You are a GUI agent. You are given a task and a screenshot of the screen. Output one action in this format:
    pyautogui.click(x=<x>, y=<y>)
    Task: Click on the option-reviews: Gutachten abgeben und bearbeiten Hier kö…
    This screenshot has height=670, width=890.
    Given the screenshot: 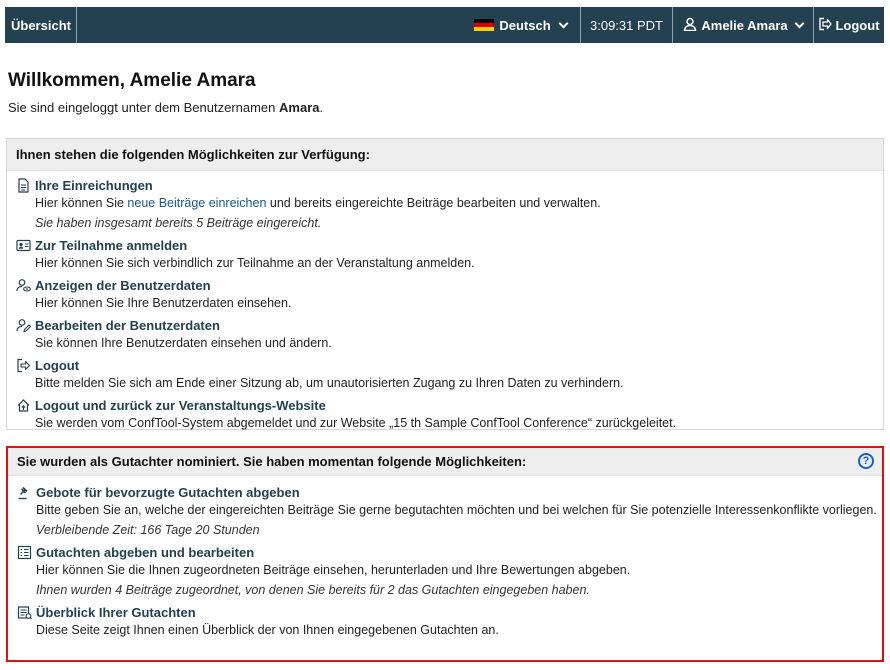 What is the action you would take?
    pyautogui.click(x=449, y=571)
    